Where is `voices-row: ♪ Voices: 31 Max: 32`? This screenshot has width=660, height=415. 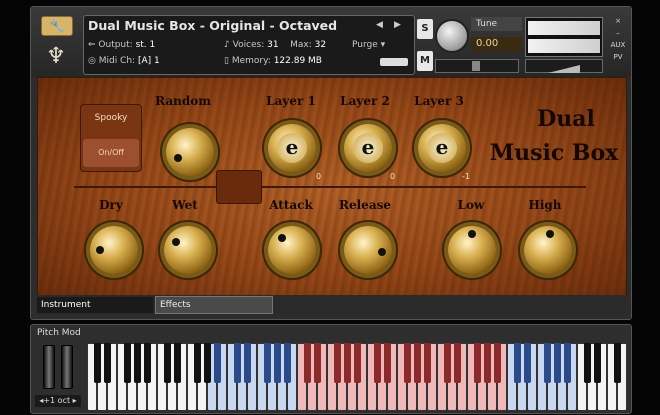 voices-row: ♪ Voices: 31 Max: 32 is located at coordinates (275, 45).